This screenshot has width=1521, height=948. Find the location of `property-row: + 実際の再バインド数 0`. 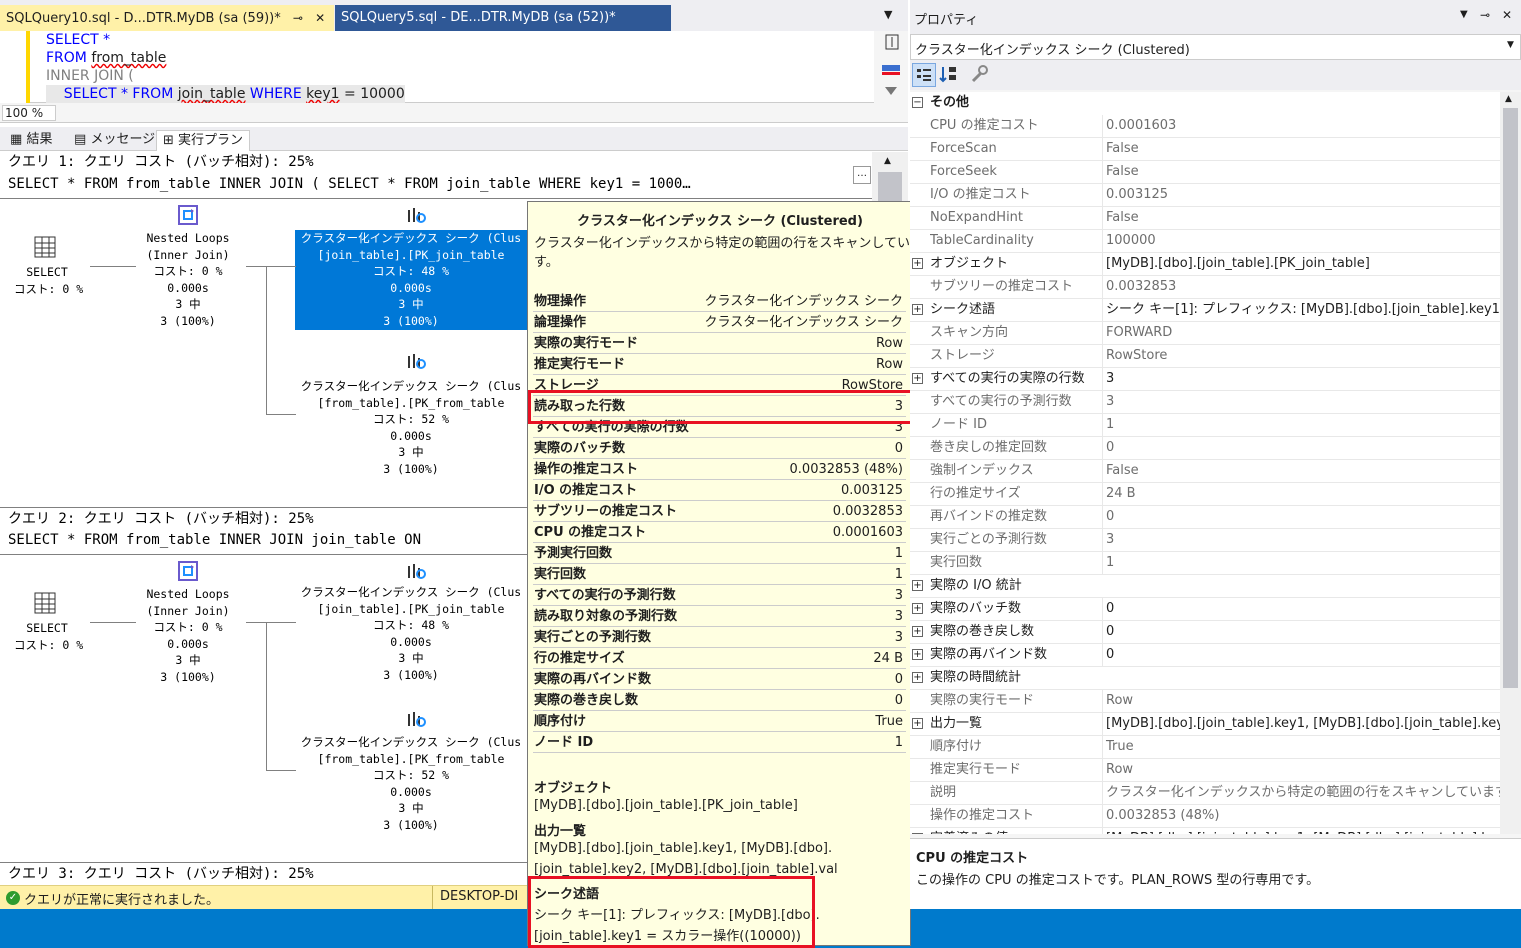

property-row: + 実際の再バインド数 0 is located at coordinates (1205, 655).